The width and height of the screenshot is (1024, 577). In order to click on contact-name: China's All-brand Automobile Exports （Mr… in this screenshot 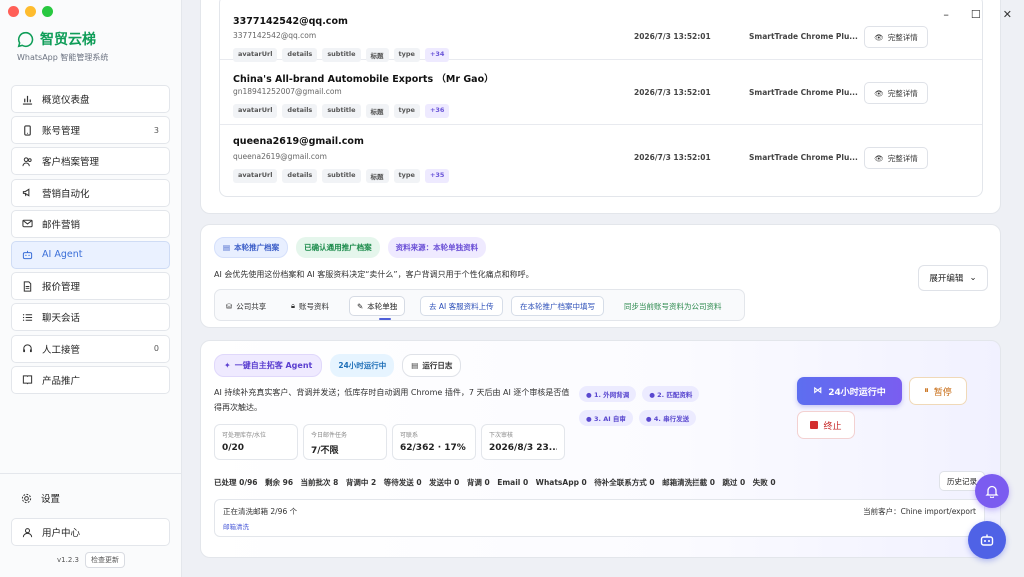, I will do `click(363, 79)`.